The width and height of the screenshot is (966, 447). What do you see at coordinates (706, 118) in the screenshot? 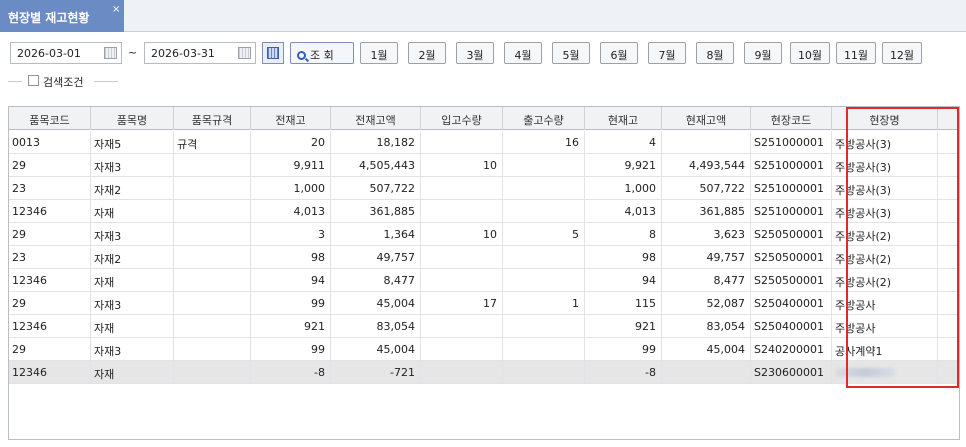
I see `header-col-cur-amount: 현재고액` at bounding box center [706, 118].